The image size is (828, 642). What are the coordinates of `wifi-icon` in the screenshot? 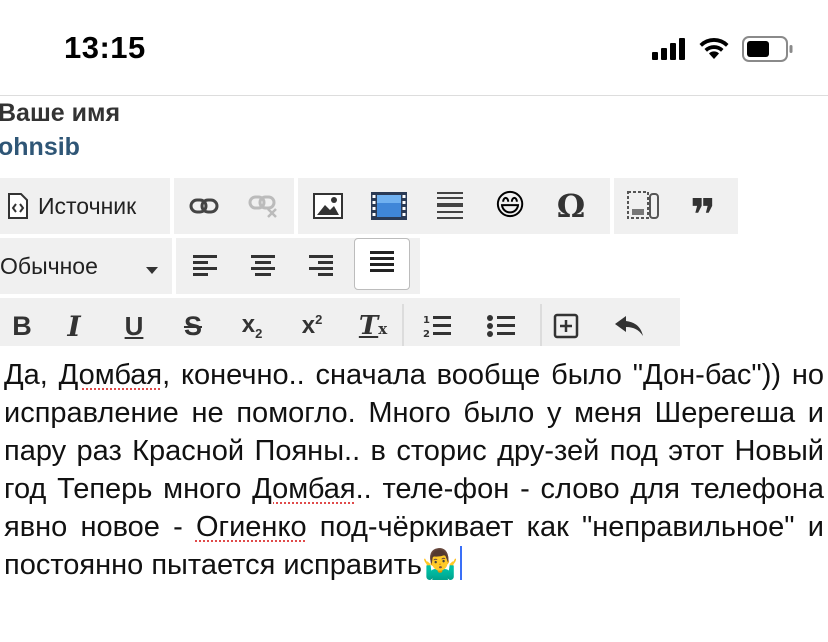 It's located at (714, 51).